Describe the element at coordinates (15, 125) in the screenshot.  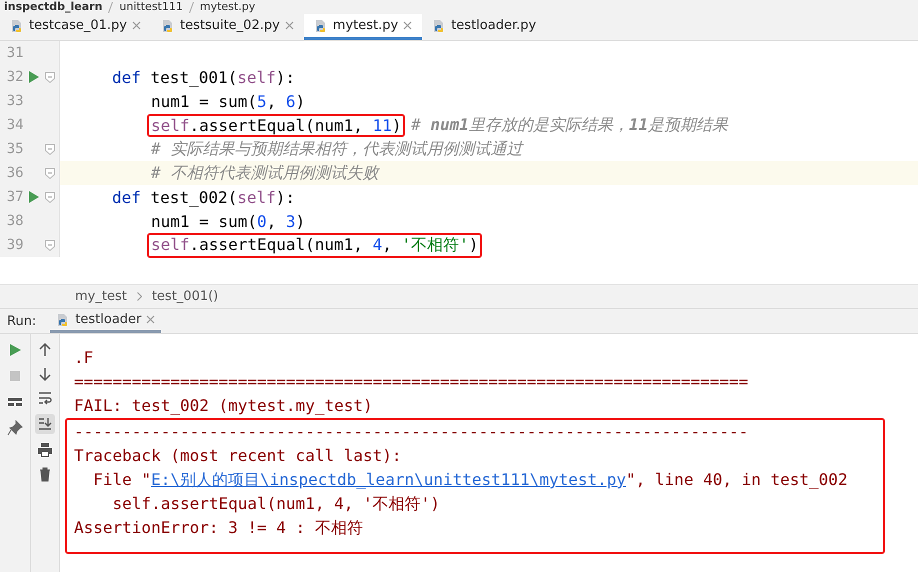
I see `line-number: 34` at that location.